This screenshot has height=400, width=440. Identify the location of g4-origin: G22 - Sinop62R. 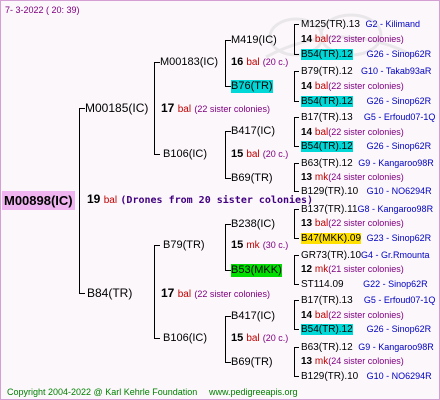
(395, 284).